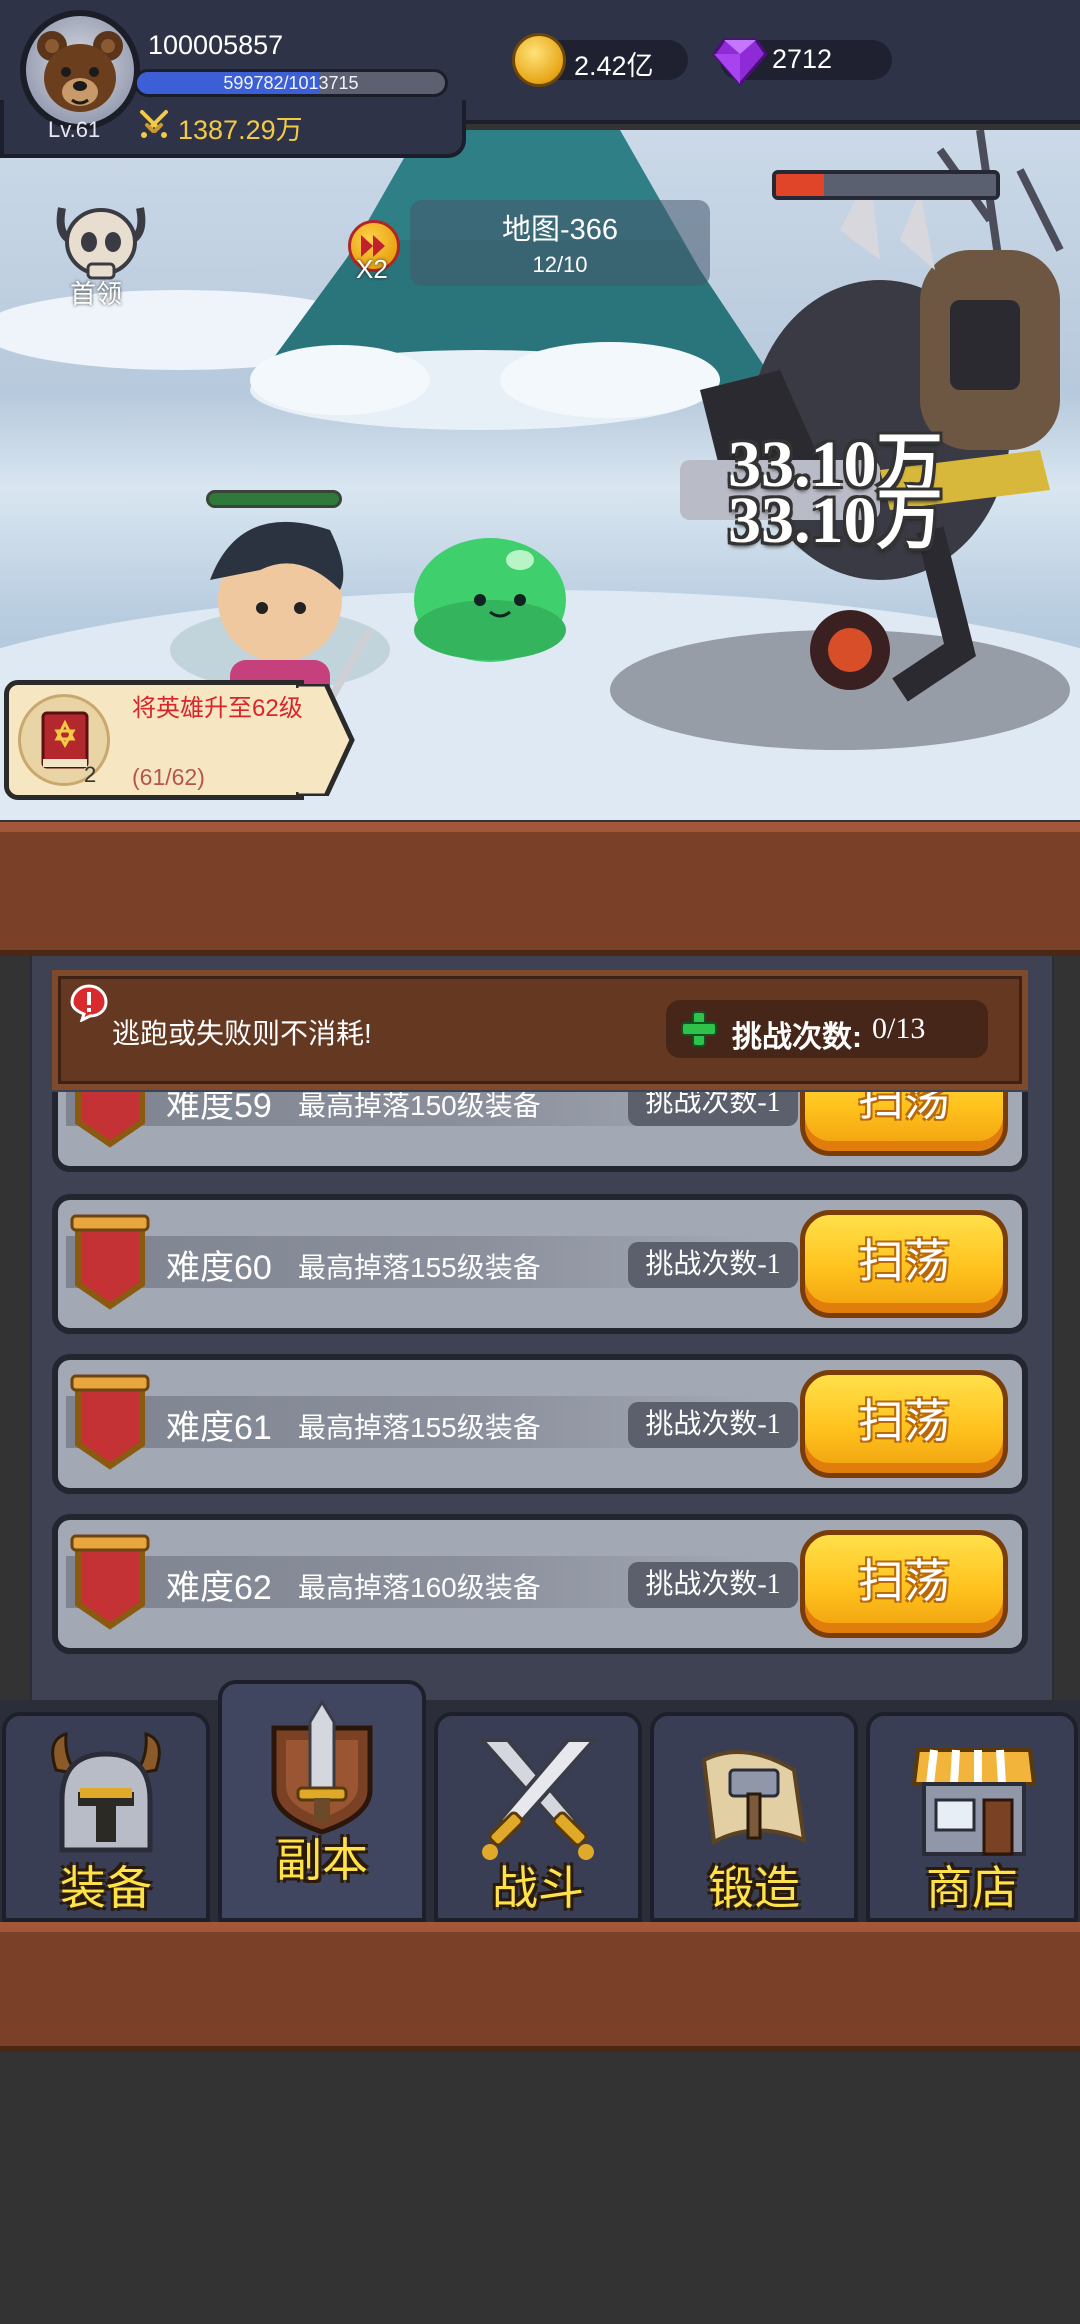 This screenshot has height=2324, width=1080. Describe the element at coordinates (242, 1033) in the screenshot. I see `notice-text: 逃跑或失败则不消耗!` at that location.